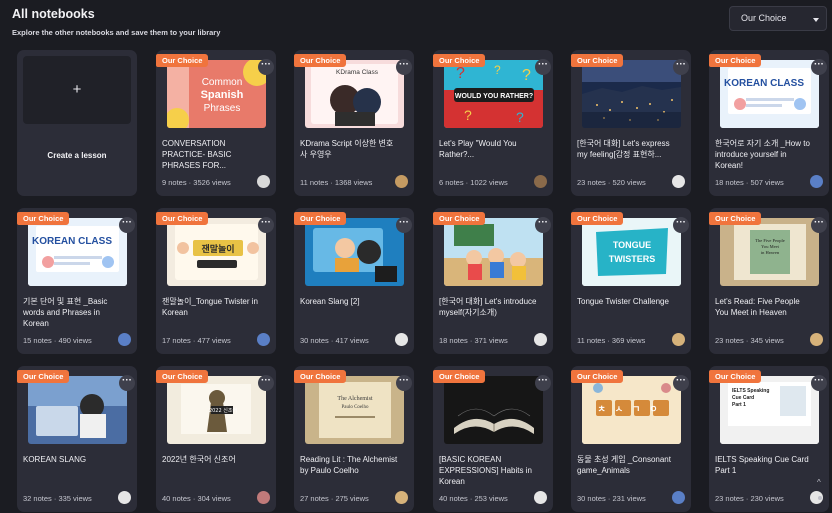 This screenshot has height=513, width=832. Describe the element at coordinates (196, 340) in the screenshot. I see `notebook-stats: 17 notes · 477 views` at that location.